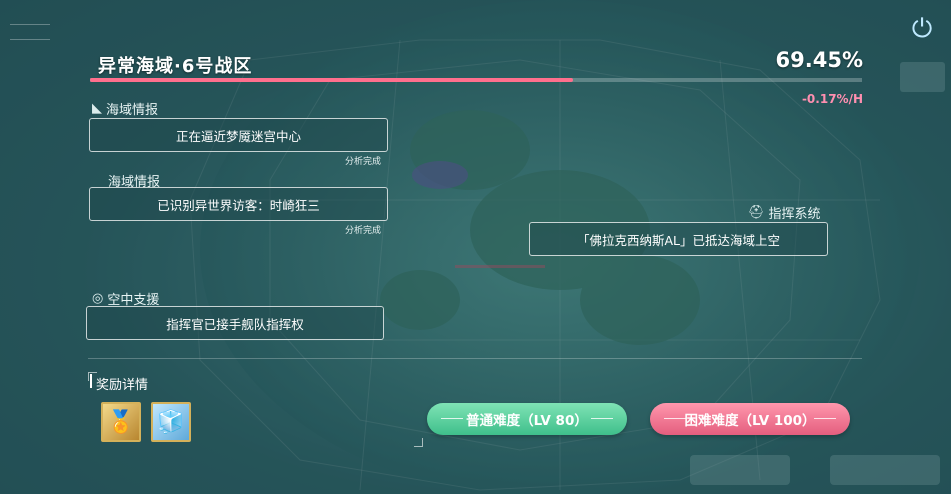 The image size is (951, 494). Describe the element at coordinates (832, 99) in the screenshot. I see `progress-rate: -0.17%/H` at that location.